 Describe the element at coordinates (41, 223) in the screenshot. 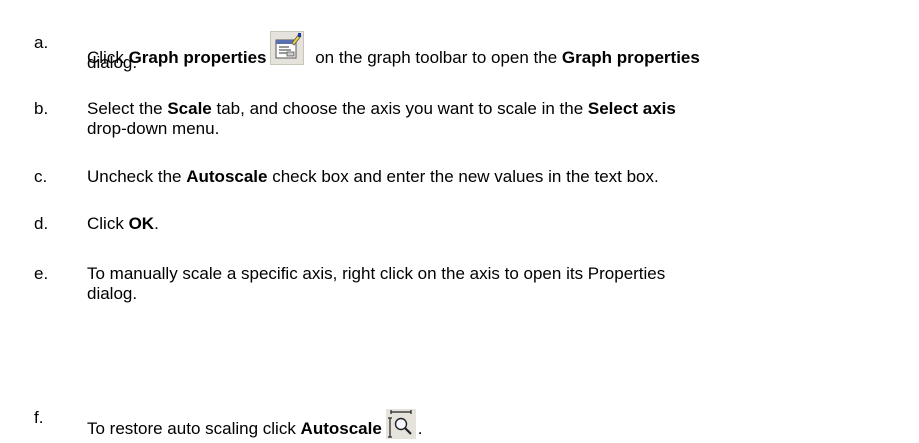

I see `step-letter: d.` at that location.